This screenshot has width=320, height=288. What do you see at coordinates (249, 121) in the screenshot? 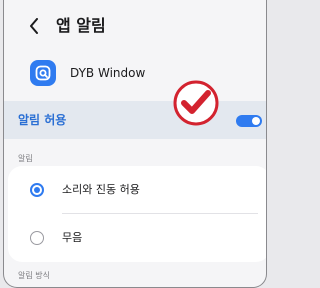
I see `allow-notifications-toggle` at bounding box center [249, 121].